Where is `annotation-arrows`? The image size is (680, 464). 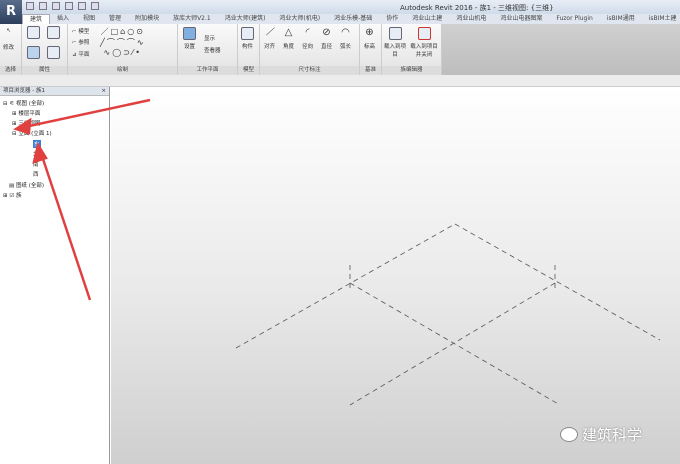 annotation-arrows is located at coordinates (82, 199).